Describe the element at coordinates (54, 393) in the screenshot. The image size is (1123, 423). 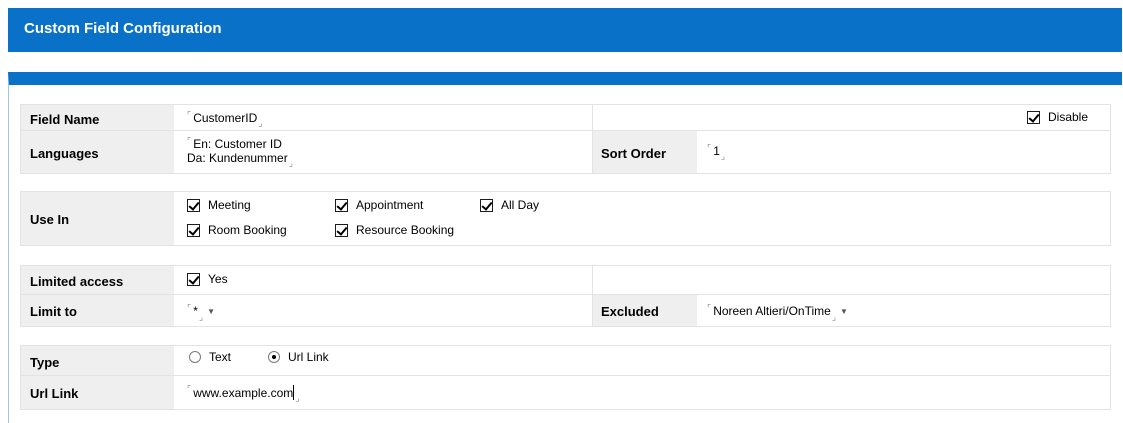
I see `url-link-label: Url Link` at that location.